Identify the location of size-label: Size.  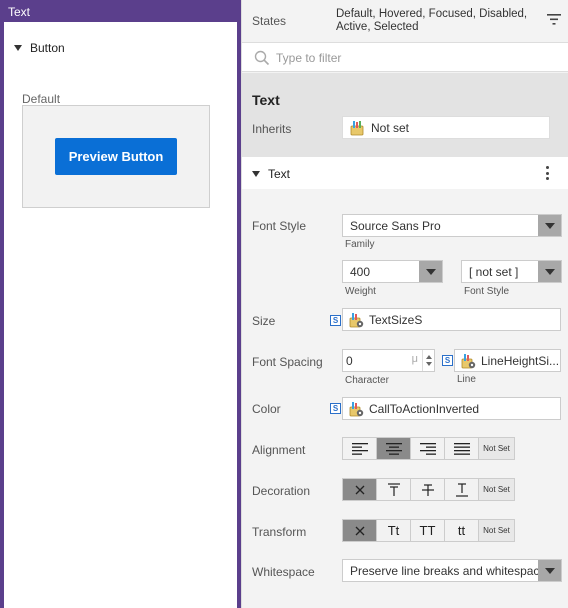
(264, 321).